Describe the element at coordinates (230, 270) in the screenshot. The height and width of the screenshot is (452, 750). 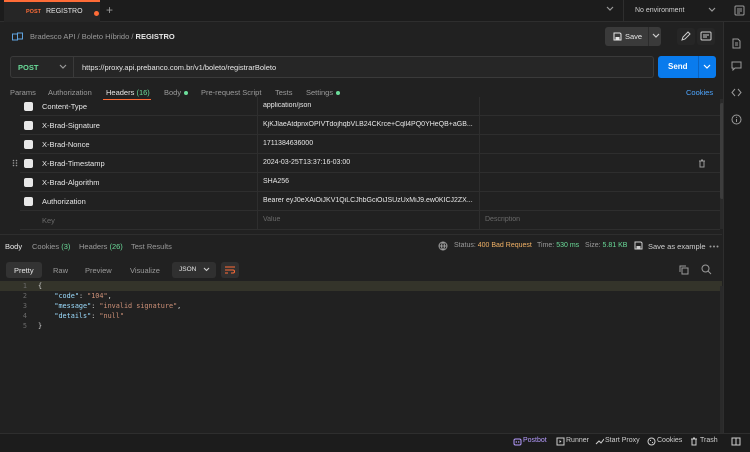
I see `wrap-lines-icon` at that location.